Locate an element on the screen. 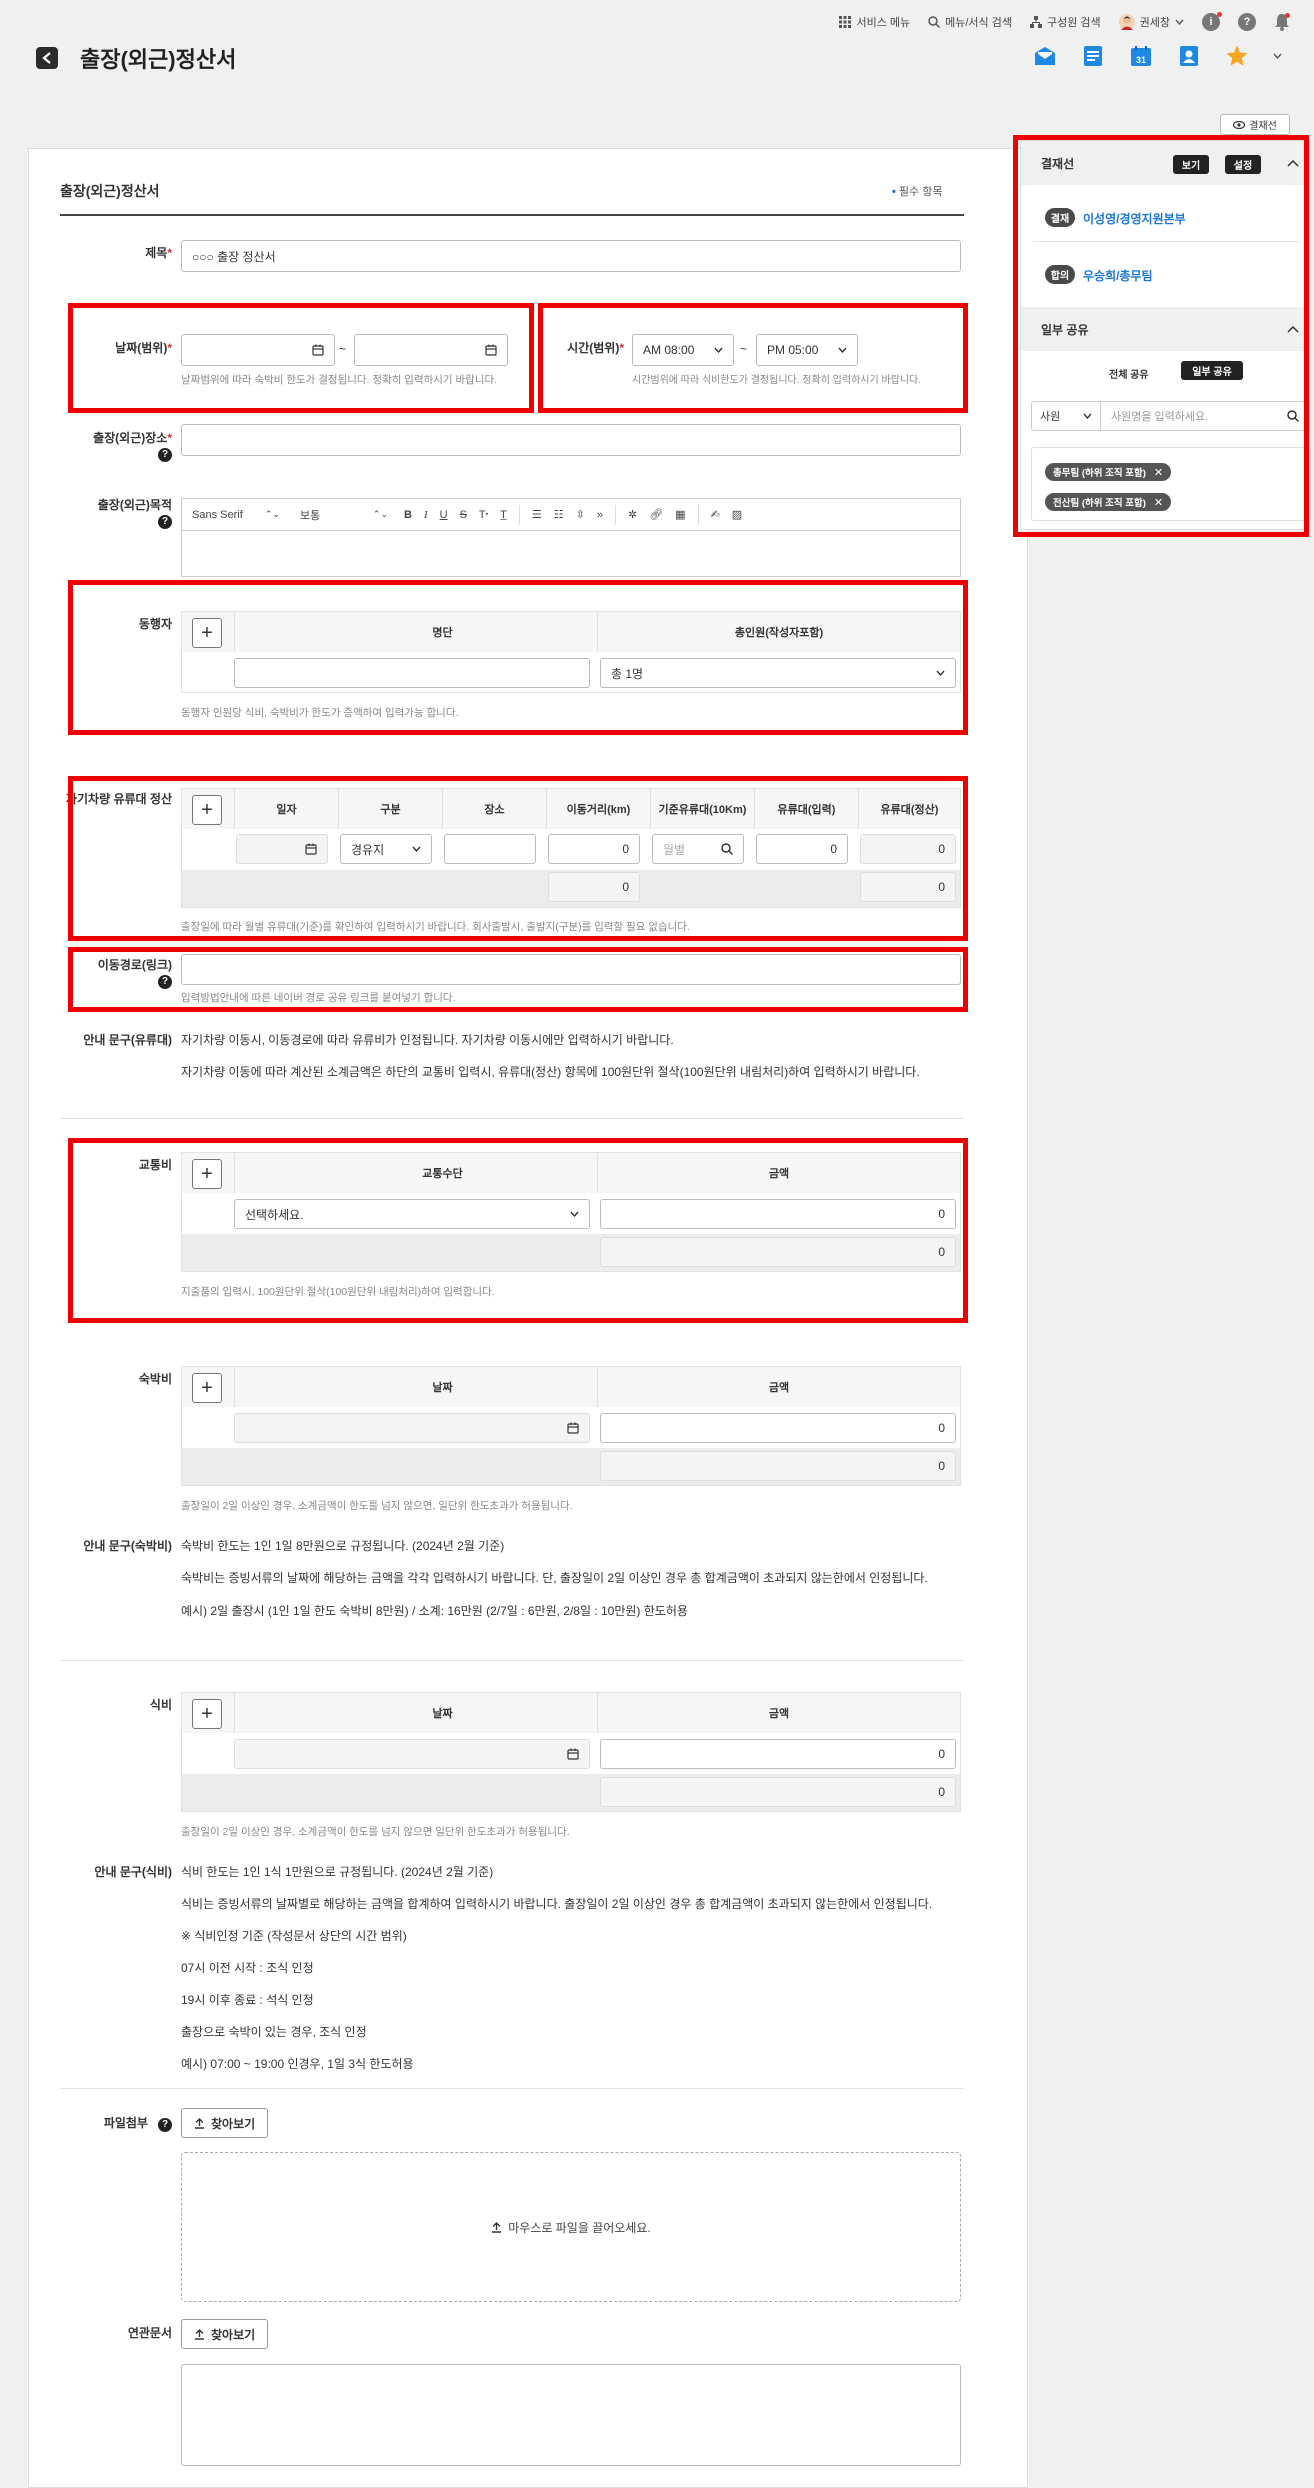 The height and width of the screenshot is (2488, 1314). calendar-icon is located at coordinates (573, 1428).